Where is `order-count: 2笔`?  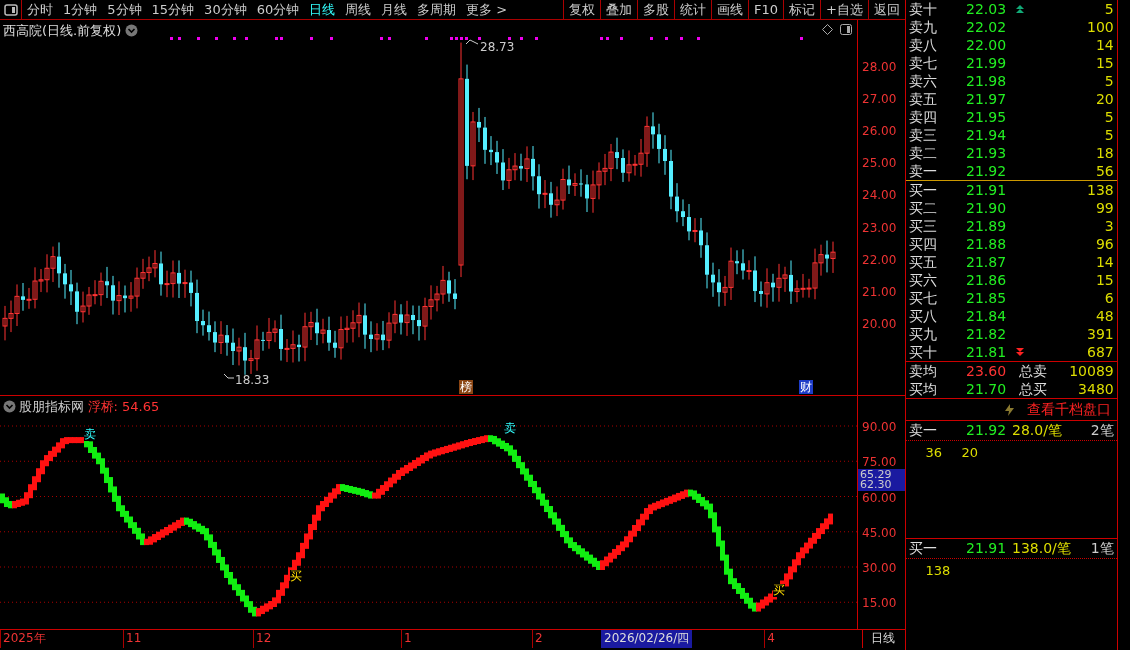
order-count: 2笔 is located at coordinates (1102, 430).